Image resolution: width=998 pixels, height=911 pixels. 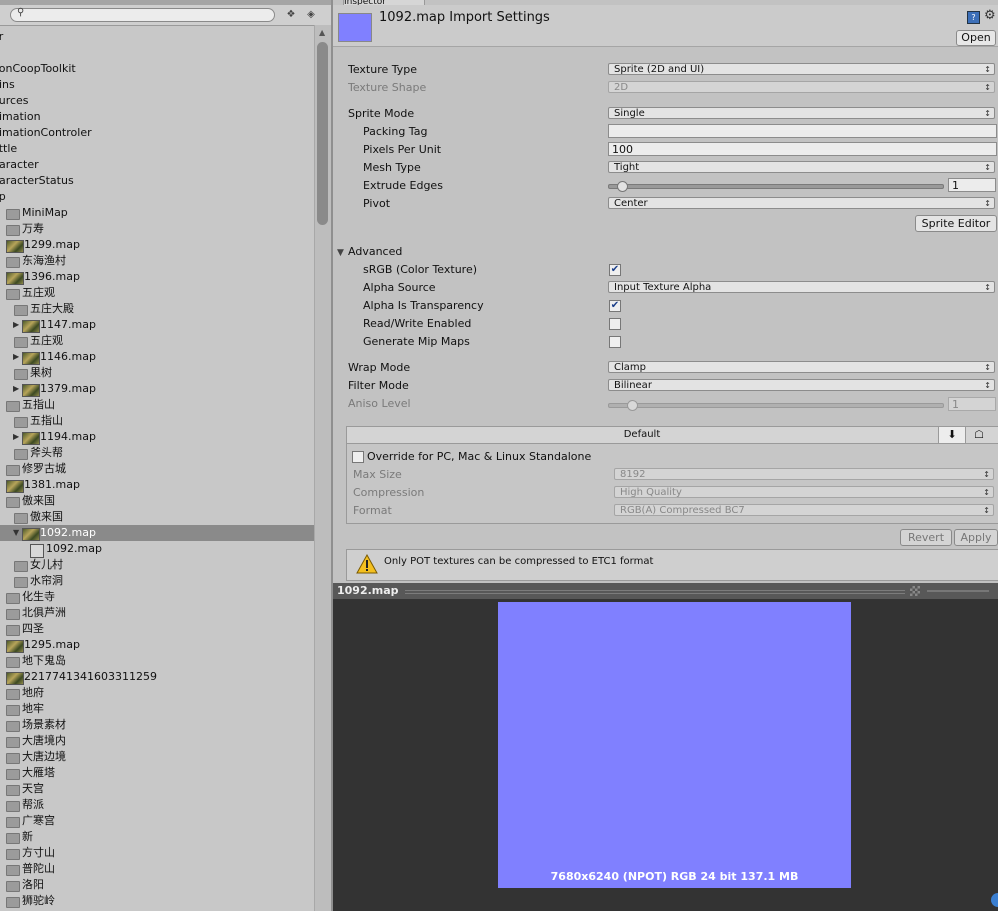 I want to click on tree-row: 大唐边境, so click(x=157, y=757).